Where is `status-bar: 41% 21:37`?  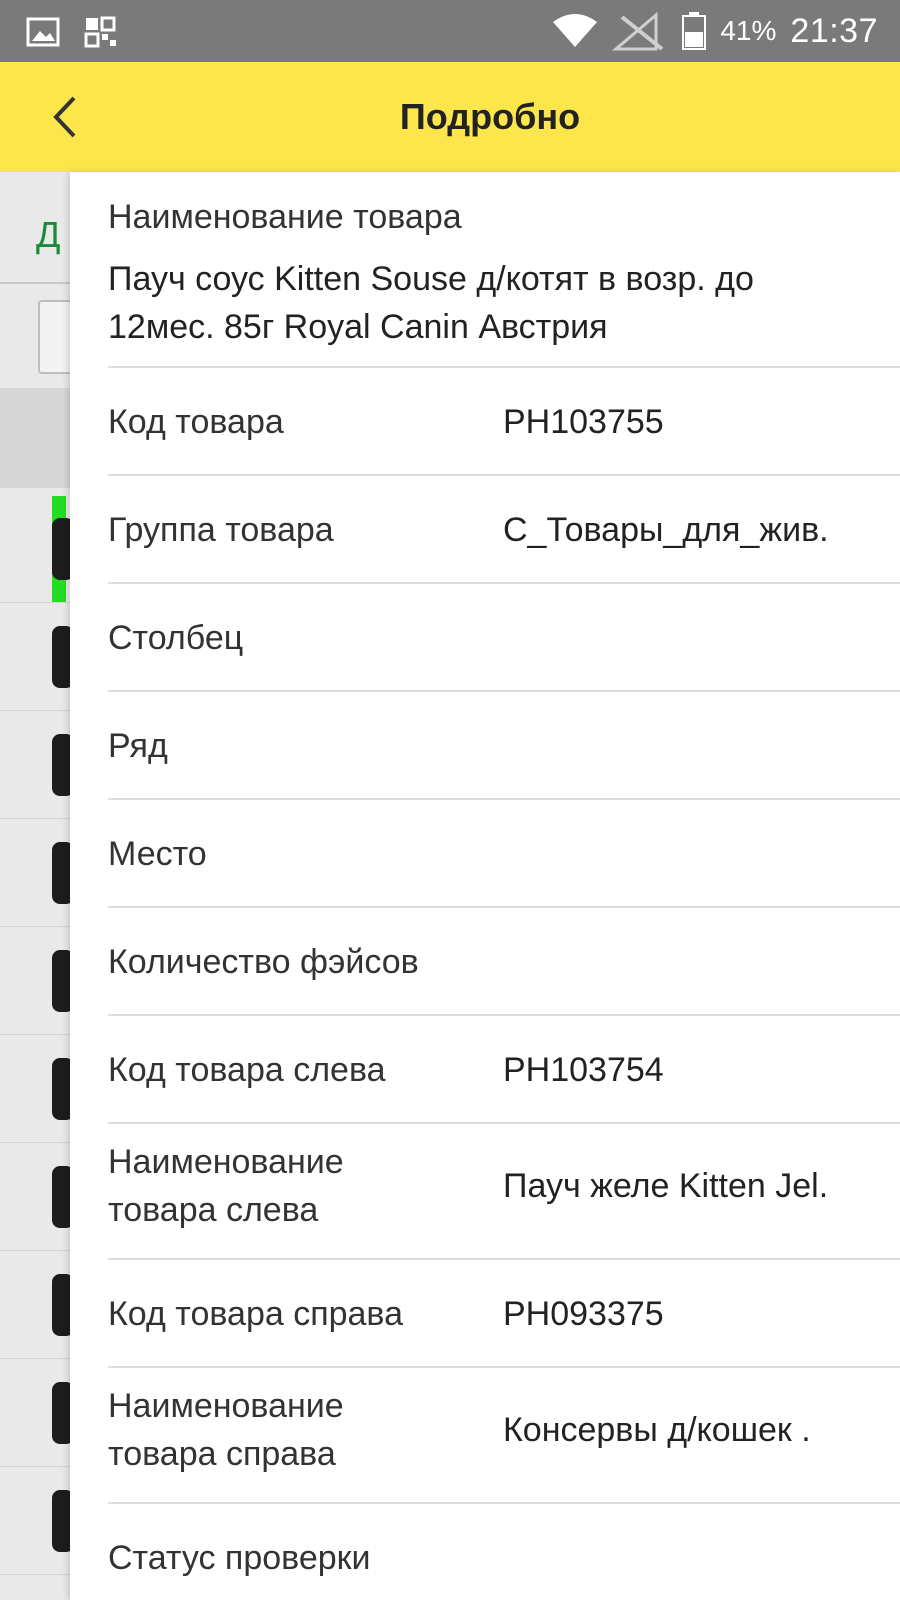
status-bar: 41% 21:37 is located at coordinates (450, 31).